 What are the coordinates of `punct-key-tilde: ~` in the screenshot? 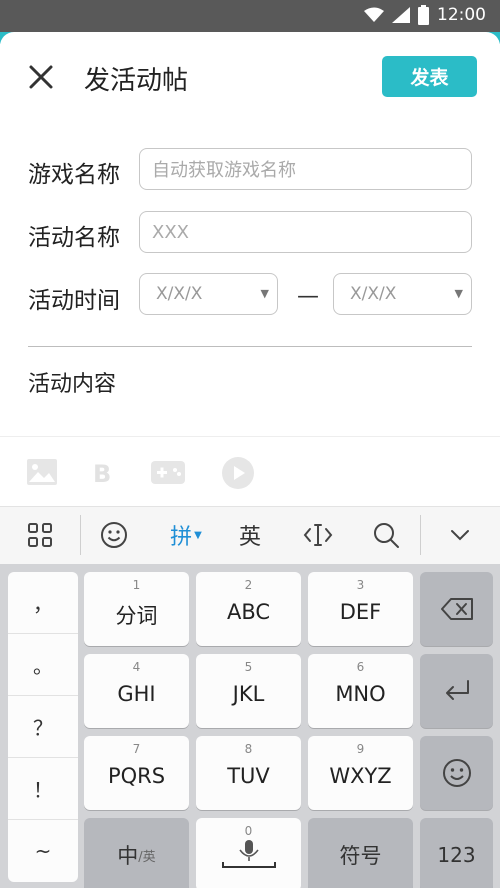 It's located at (43, 851).